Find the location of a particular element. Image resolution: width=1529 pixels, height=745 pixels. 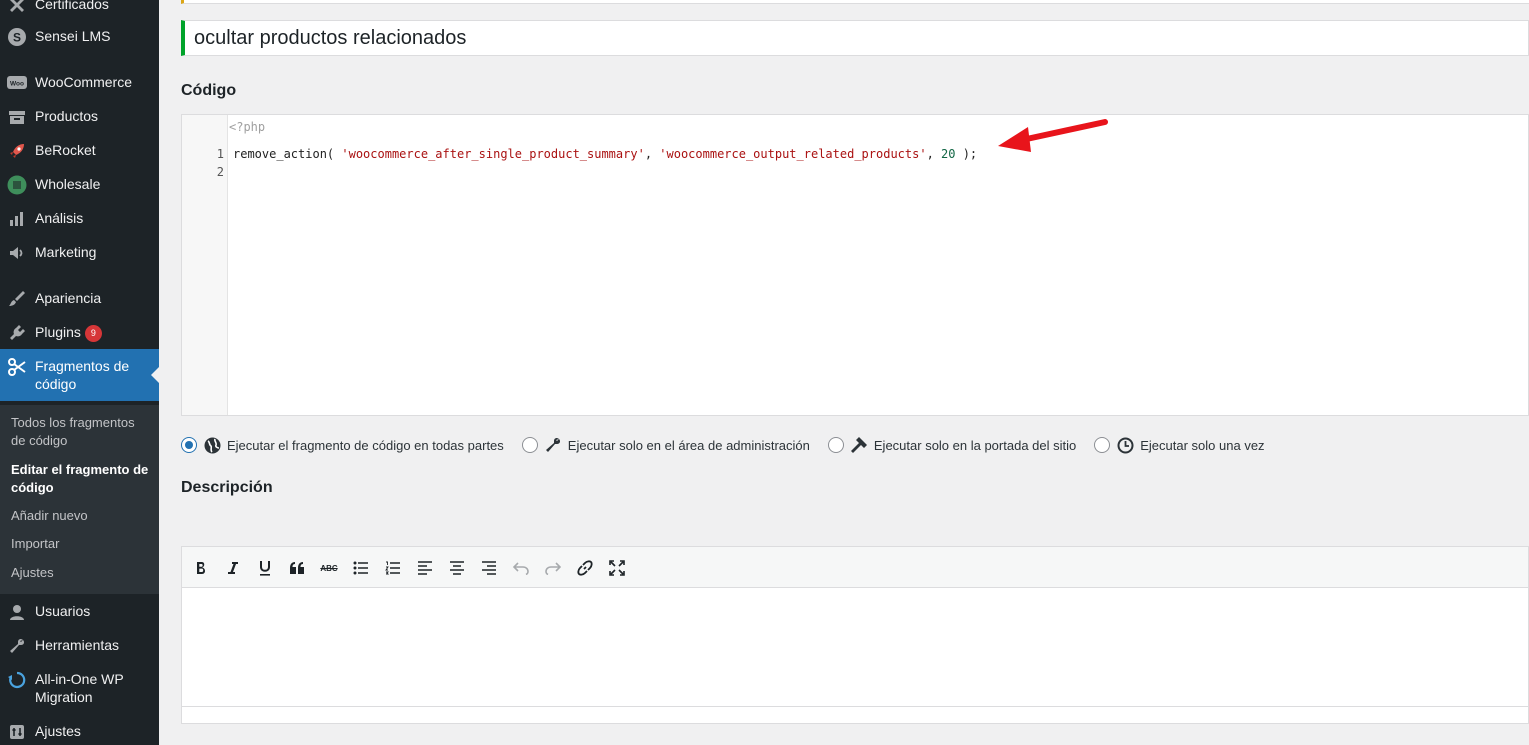

code-number: 20 is located at coordinates (948, 154).